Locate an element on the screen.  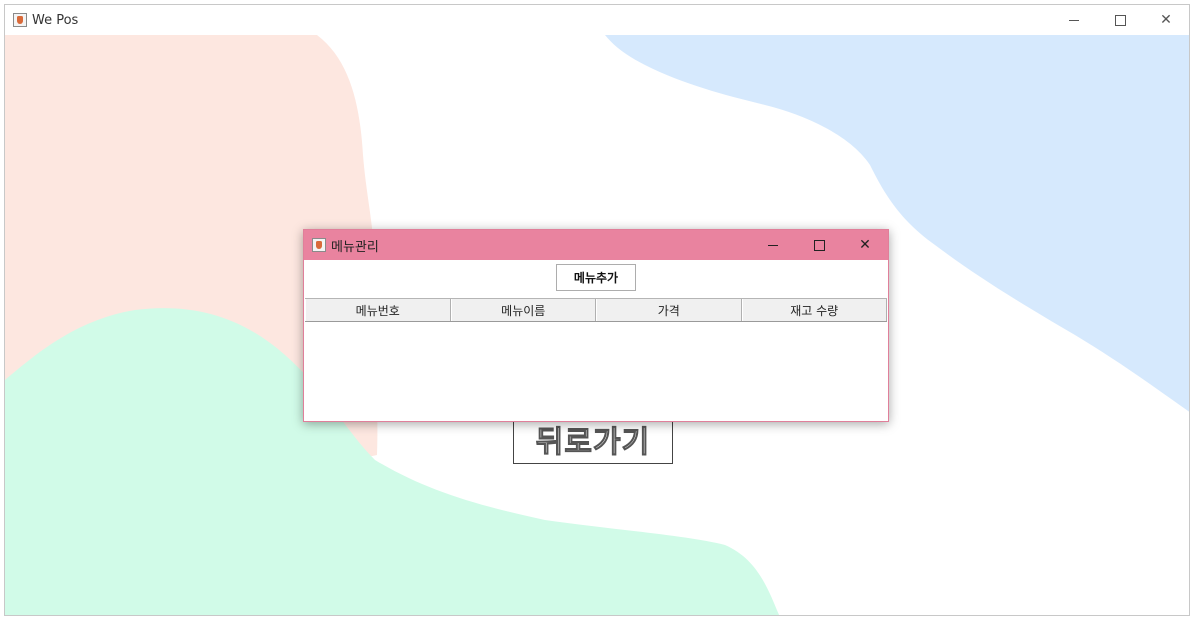
main-titlebar: We Pos ✕ is located at coordinates (597, 20).